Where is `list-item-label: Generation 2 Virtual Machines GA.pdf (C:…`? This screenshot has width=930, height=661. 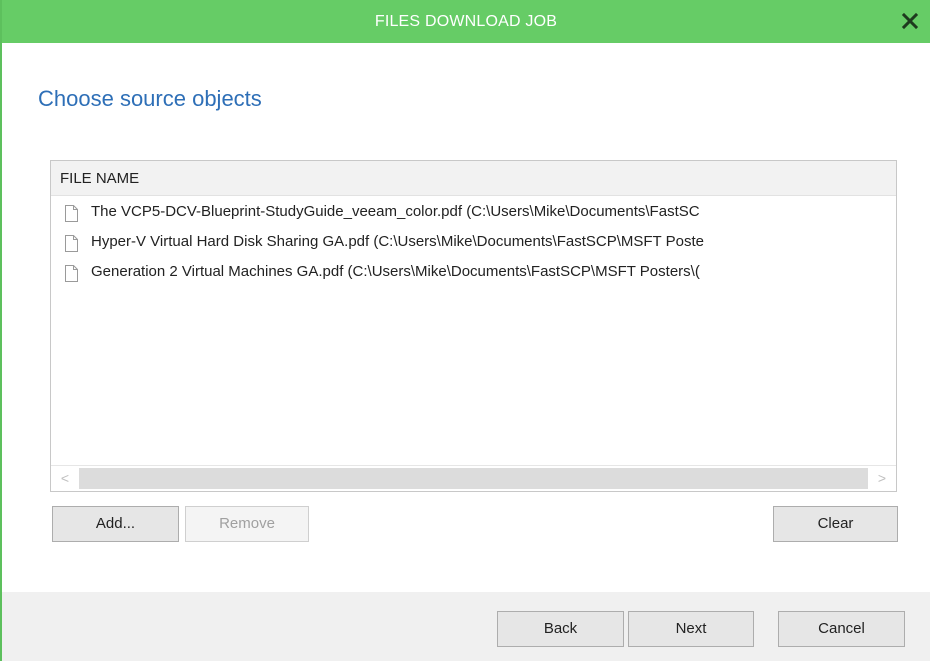
list-item-label: Generation 2 Virtual Machines GA.pdf (C:… is located at coordinates (395, 271).